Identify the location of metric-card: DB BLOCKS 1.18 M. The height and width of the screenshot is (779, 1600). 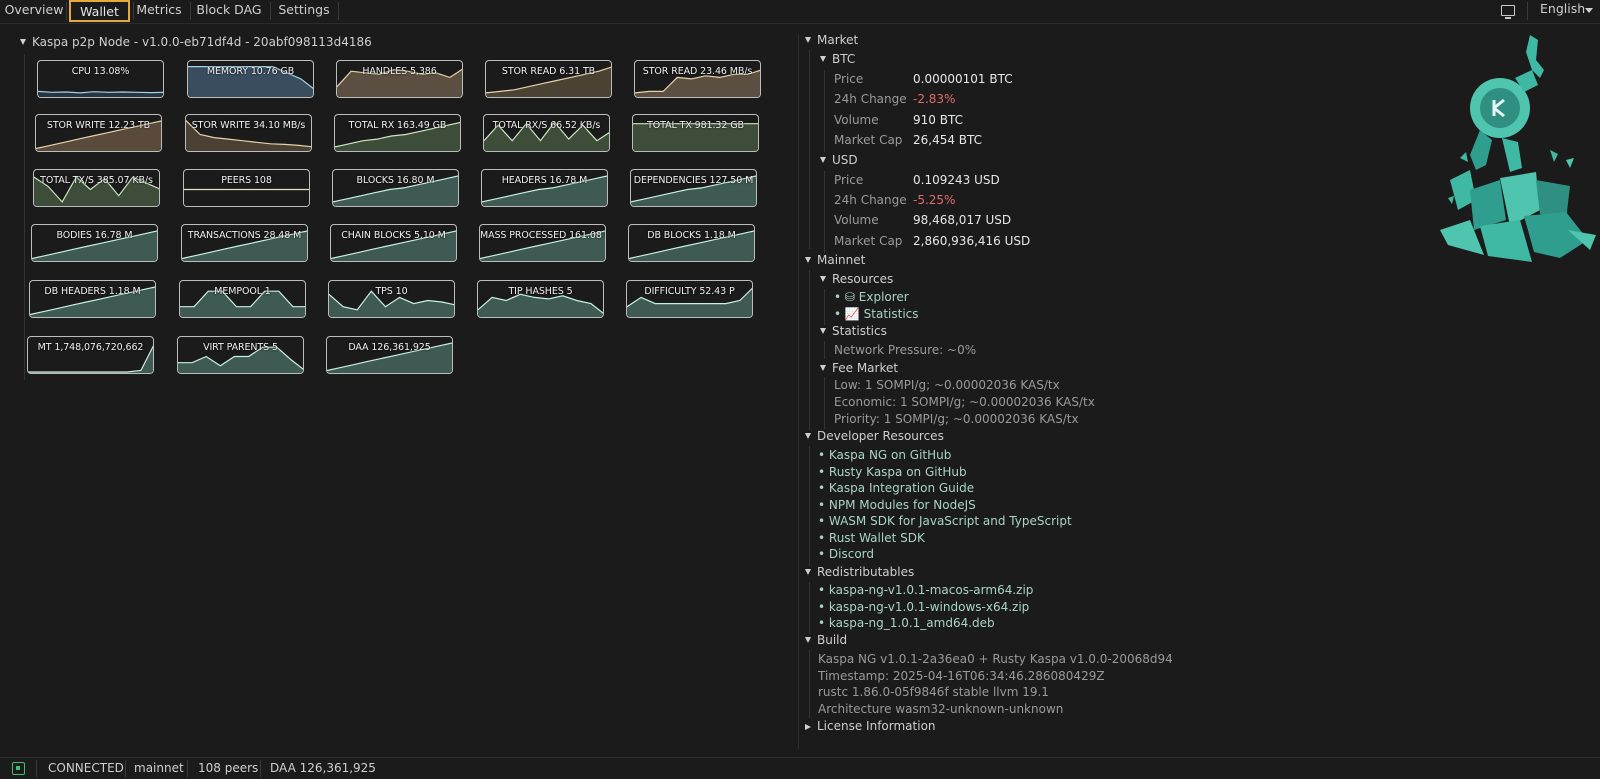
(691, 243).